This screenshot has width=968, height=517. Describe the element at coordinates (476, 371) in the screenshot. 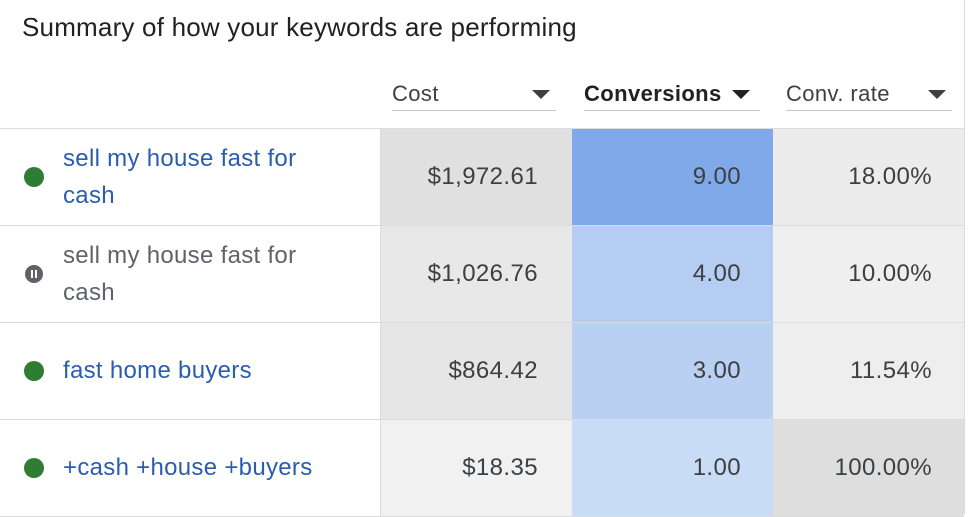

I see `cost-cell: $864.42` at that location.